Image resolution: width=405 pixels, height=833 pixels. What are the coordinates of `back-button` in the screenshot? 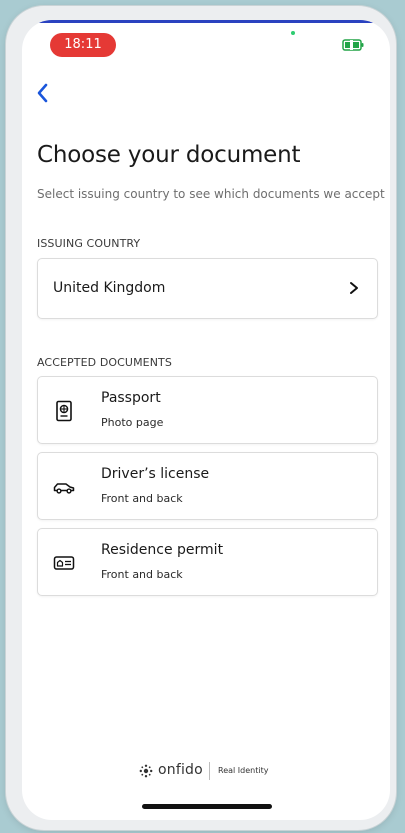 It's located at (47, 93).